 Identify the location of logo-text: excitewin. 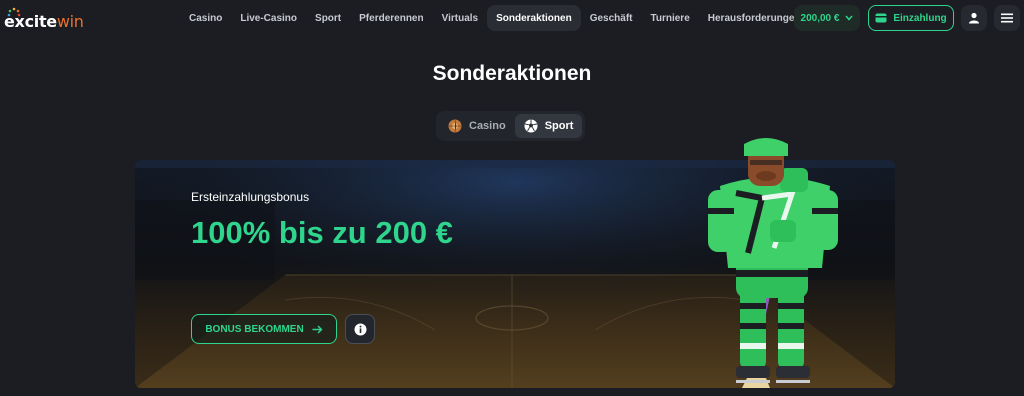
(44, 21).